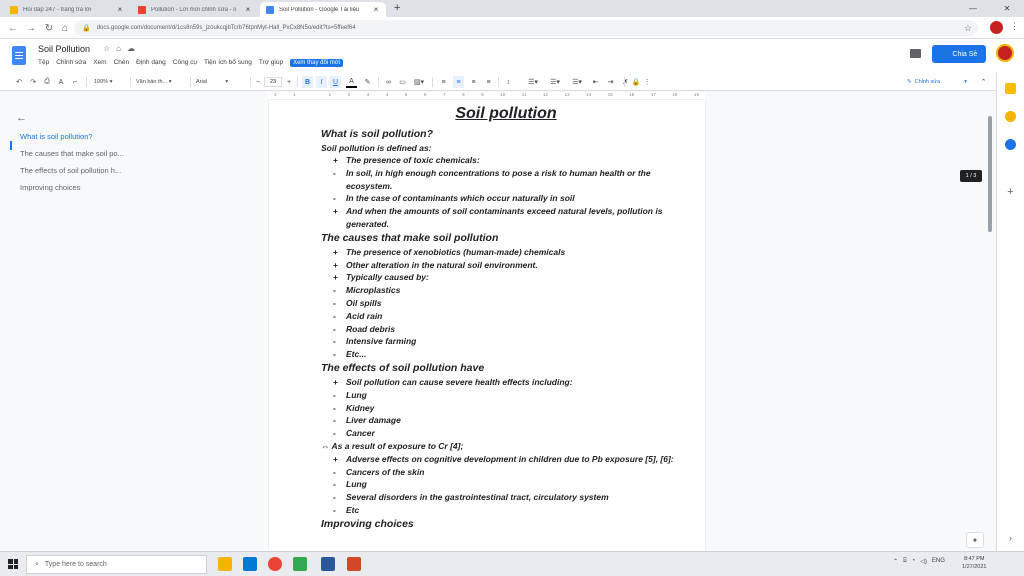  Describe the element at coordinates (131, 48) in the screenshot. I see `cloud-status-icon: ☁` at that location.